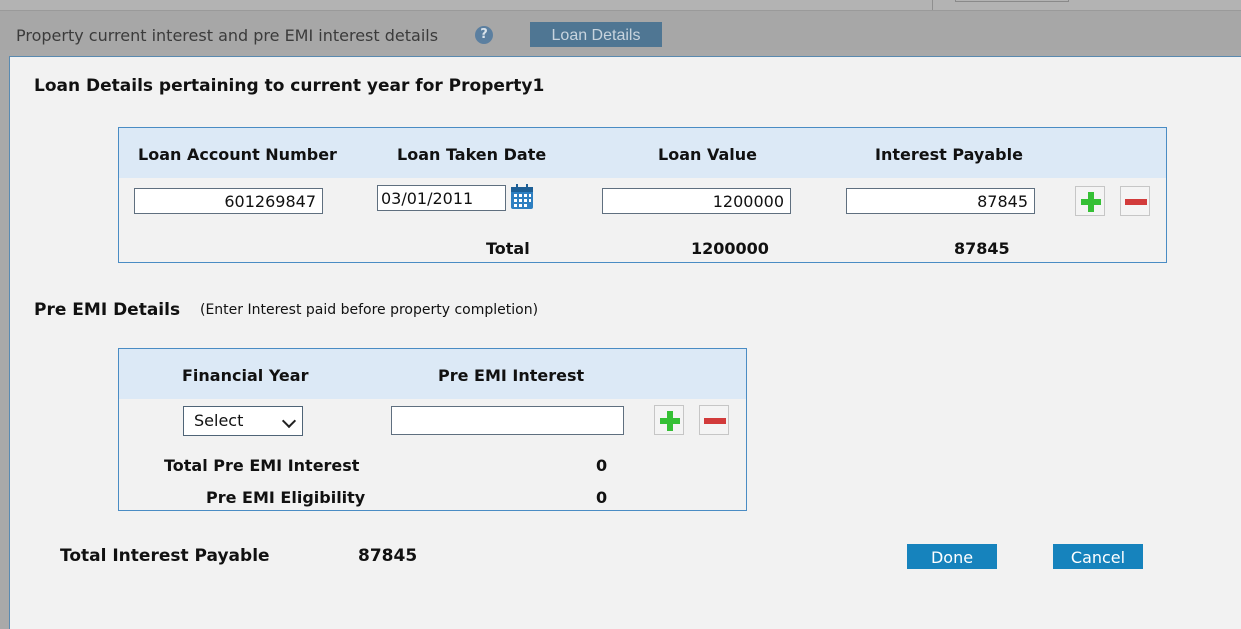 The height and width of the screenshot is (629, 1241). I want to click on loan-total-value: 1200000, so click(730, 248).